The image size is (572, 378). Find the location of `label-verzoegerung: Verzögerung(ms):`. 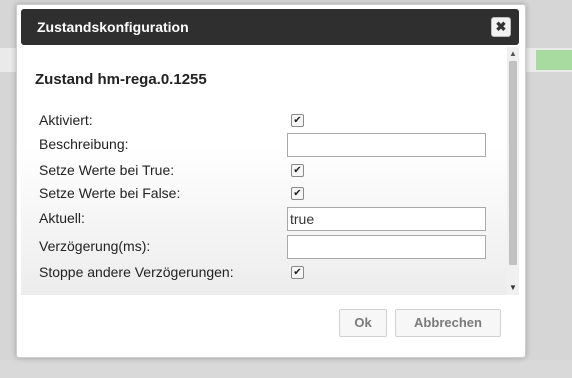

label-verzoegerung: Verzögerung(ms): is located at coordinates (95, 246).